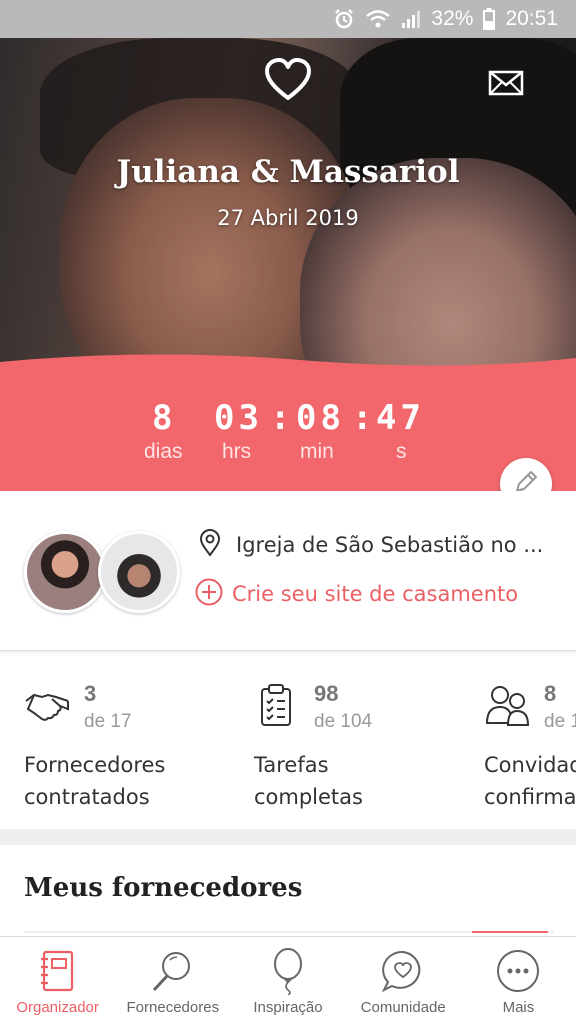 The image size is (576, 1024). Describe the element at coordinates (344, 19) in the screenshot. I see `alarm-icon` at that location.